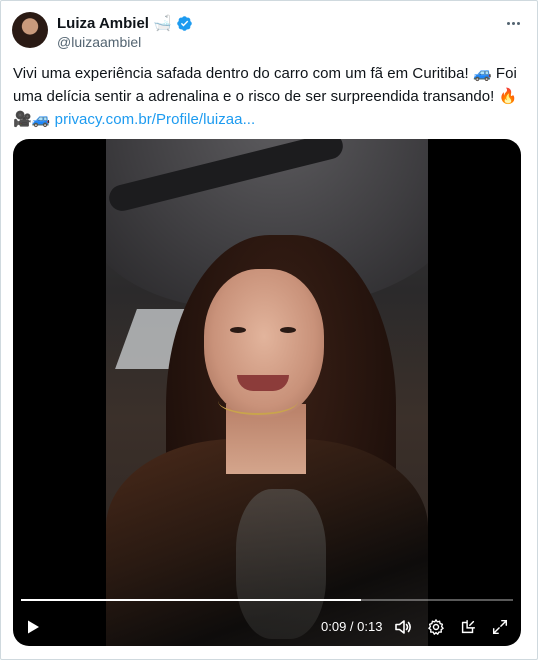 This screenshot has height=660, width=538. I want to click on settings-button, so click(436, 627).